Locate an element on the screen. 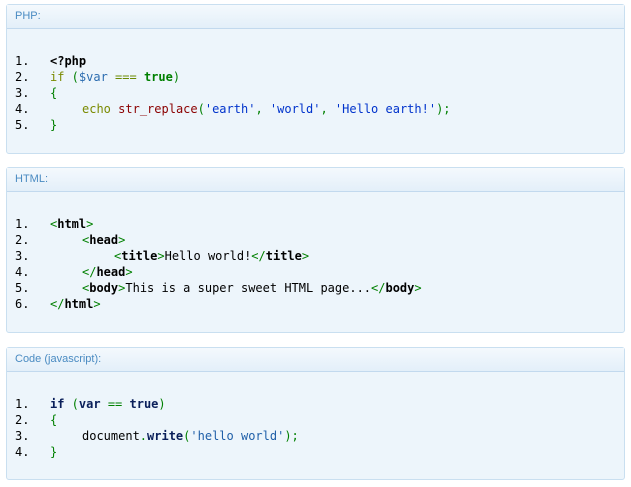 The height and width of the screenshot is (487, 631). javascript-block-title: Code (javascript): is located at coordinates (315, 360).